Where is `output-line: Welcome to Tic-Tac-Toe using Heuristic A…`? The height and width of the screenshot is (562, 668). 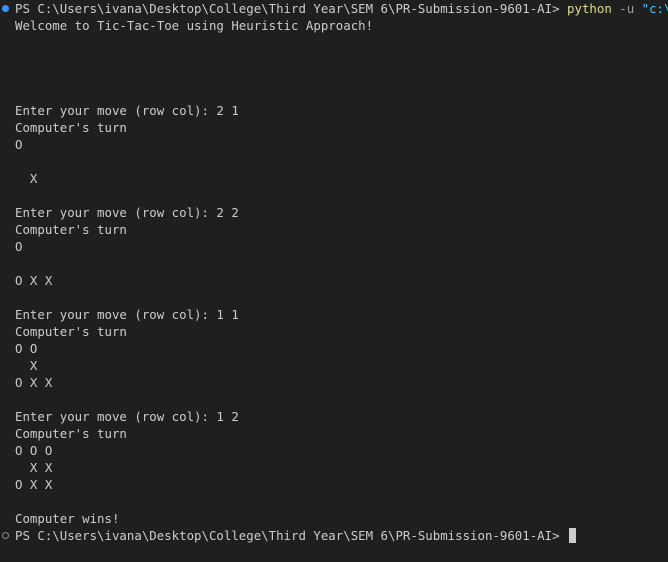 output-line: Welcome to Tic-Tac-Toe using Heuristic A… is located at coordinates (194, 25).